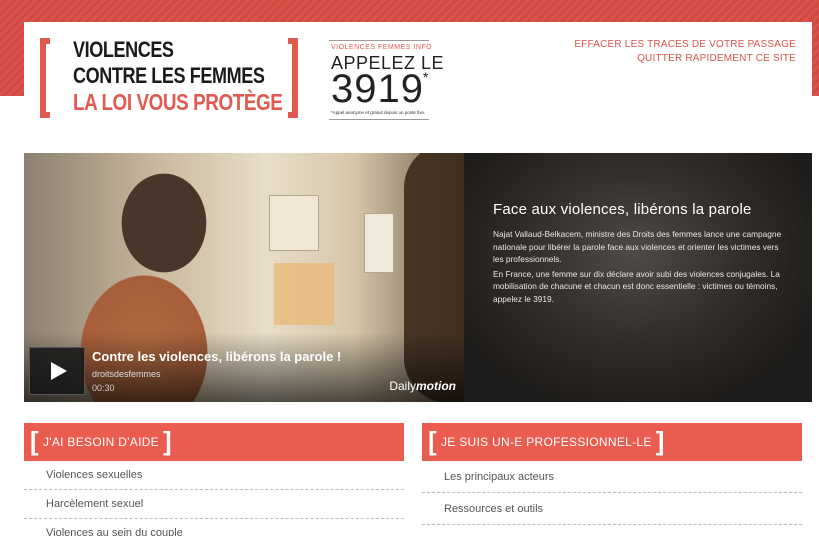 This screenshot has height=536, width=819. I want to click on quit-site-link: QUITTER RAPIDEMENT CE SITE, so click(685, 59).